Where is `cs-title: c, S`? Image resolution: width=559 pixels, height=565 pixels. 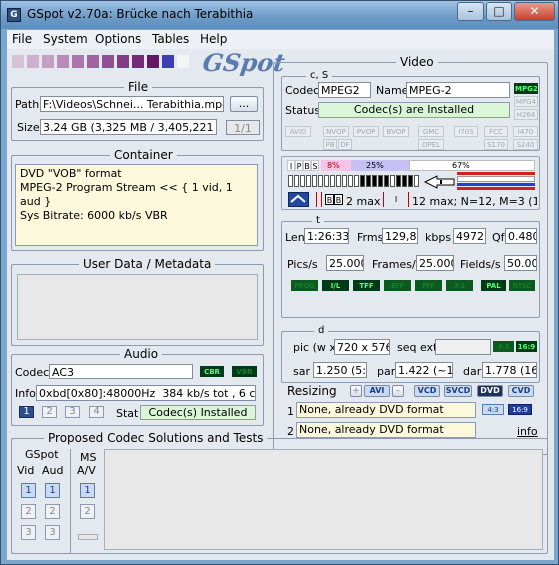 cs-title: c, S is located at coordinates (319, 76).